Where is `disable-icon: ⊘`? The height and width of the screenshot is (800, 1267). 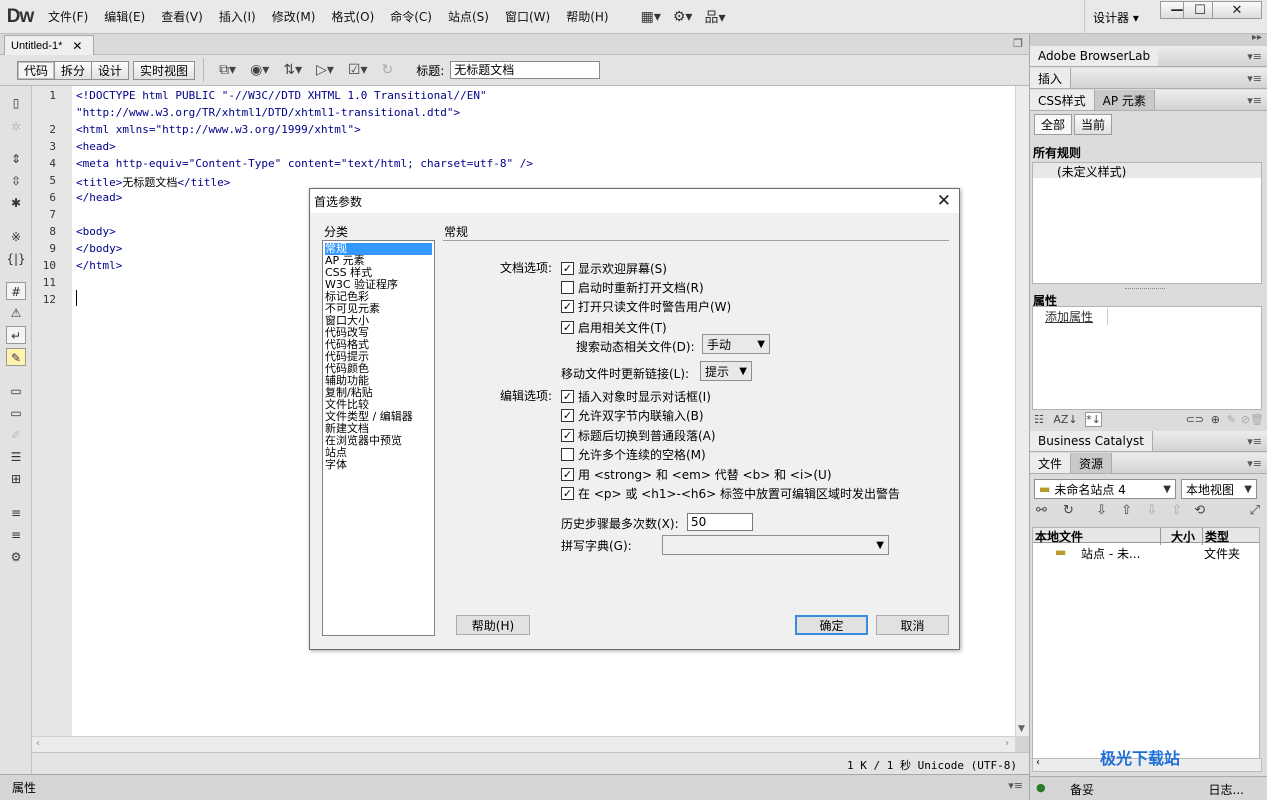 disable-icon: ⊘ is located at coordinates (1245, 419).